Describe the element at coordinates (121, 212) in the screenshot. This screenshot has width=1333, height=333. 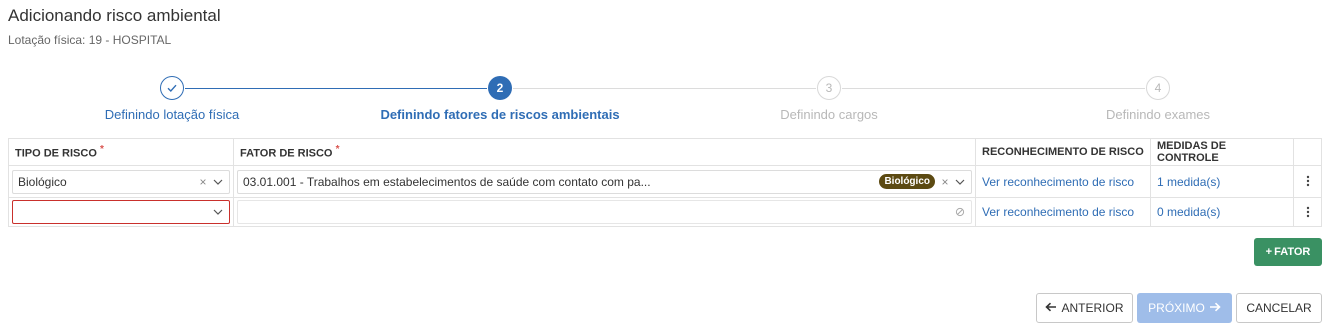
I see `tipo-de-risco-select` at that location.